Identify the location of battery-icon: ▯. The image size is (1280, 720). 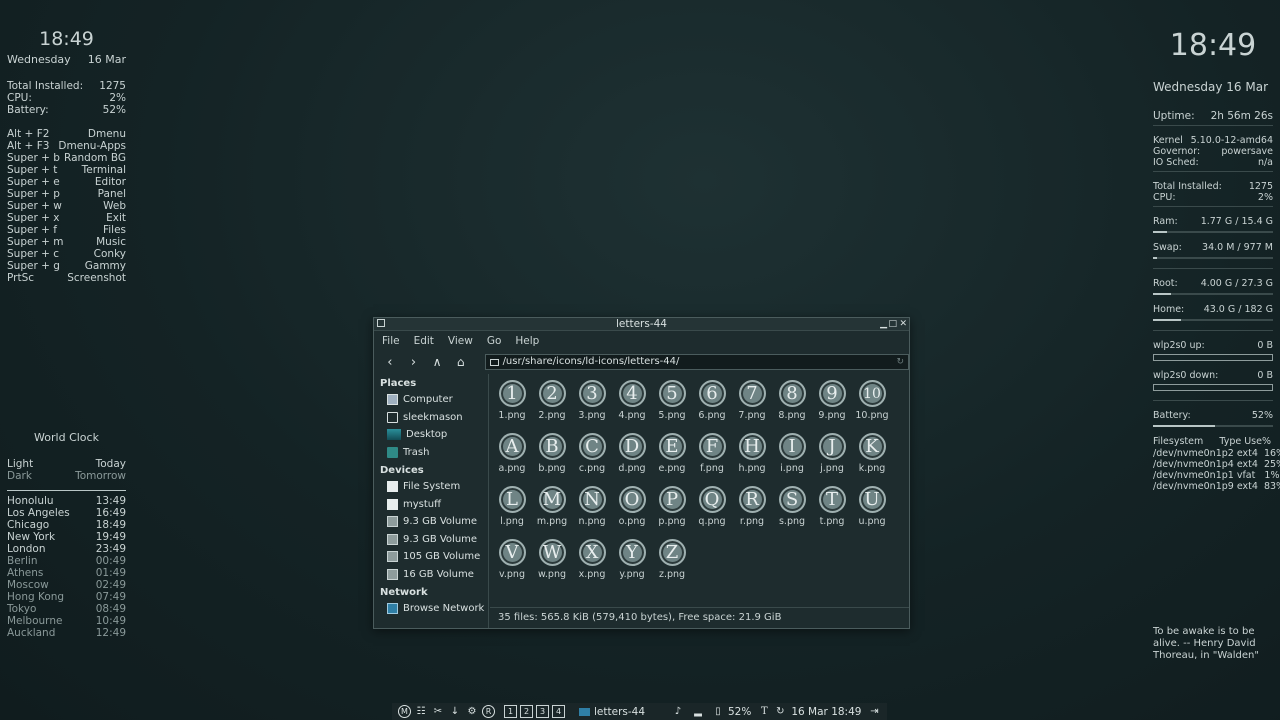
(718, 711).